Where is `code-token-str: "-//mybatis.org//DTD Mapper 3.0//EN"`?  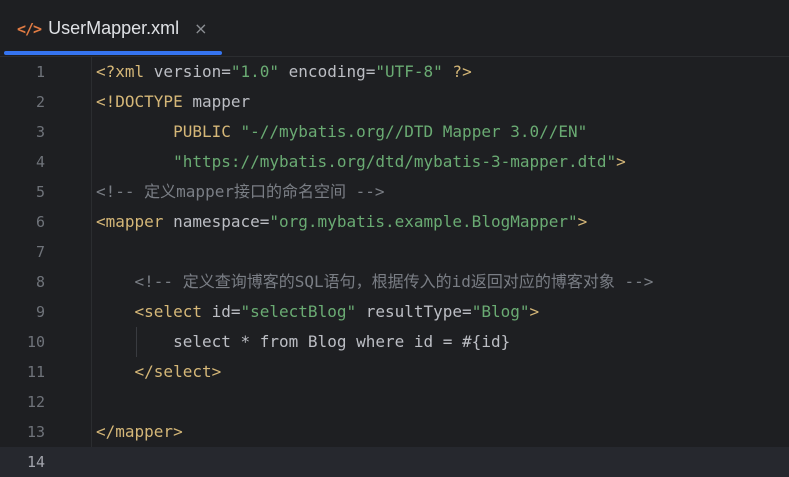
code-token-str: "-//mybatis.org//DTD Mapper 3.0//EN" is located at coordinates (414, 131).